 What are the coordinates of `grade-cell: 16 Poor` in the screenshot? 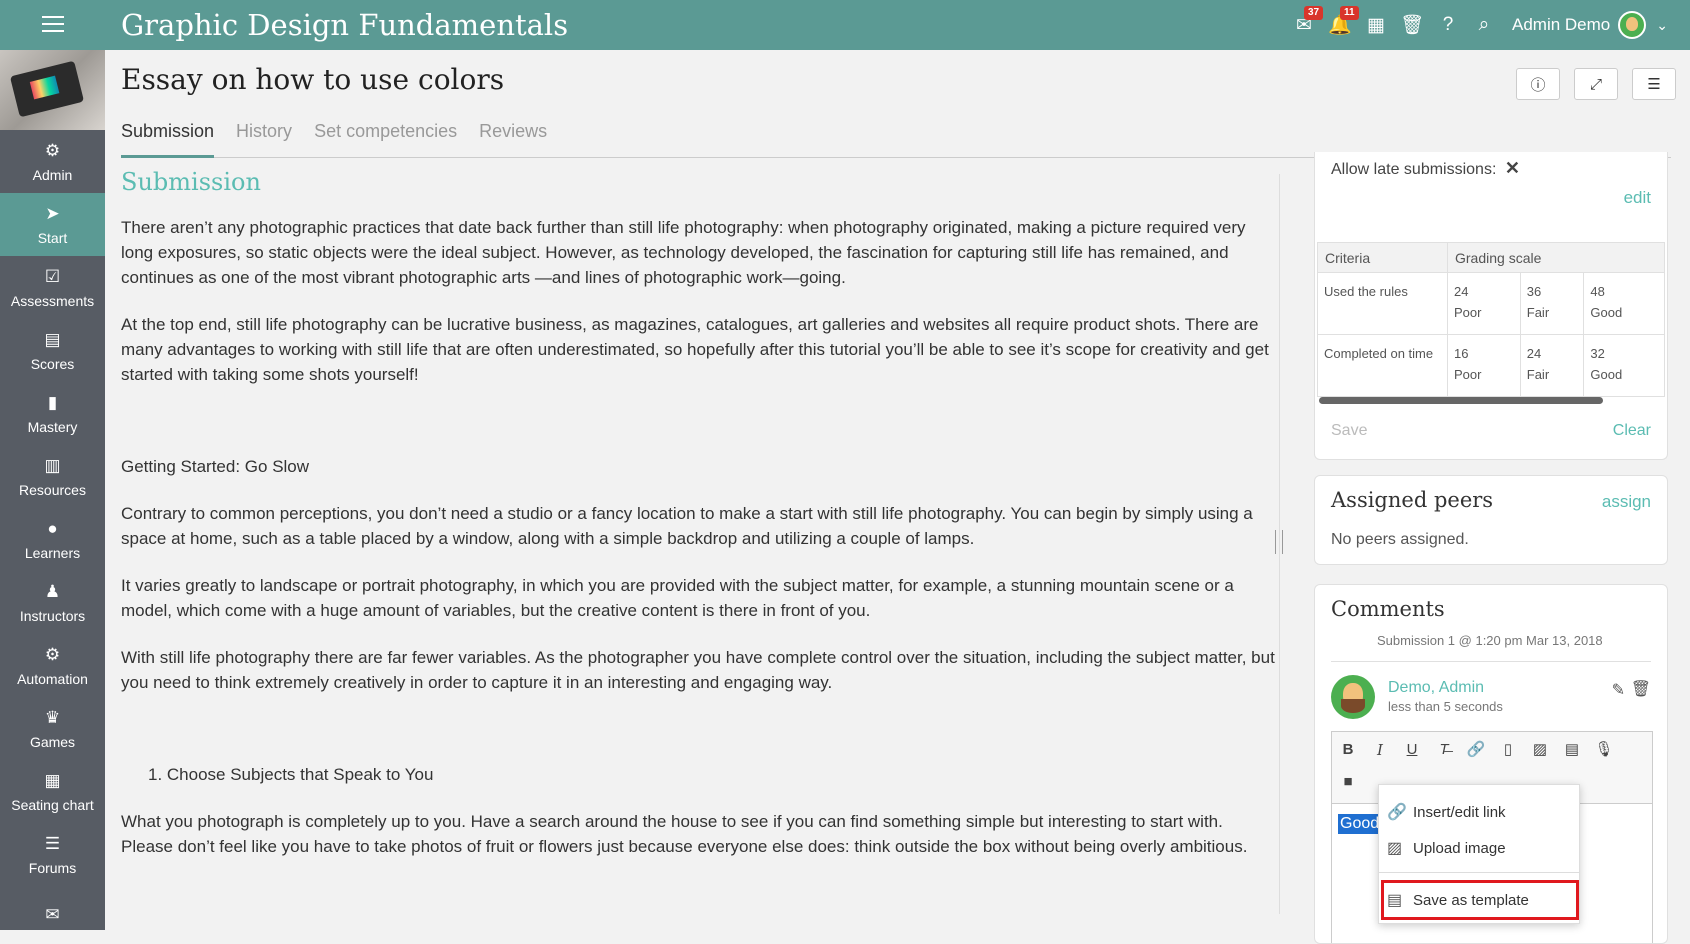 It's located at (1484, 365).